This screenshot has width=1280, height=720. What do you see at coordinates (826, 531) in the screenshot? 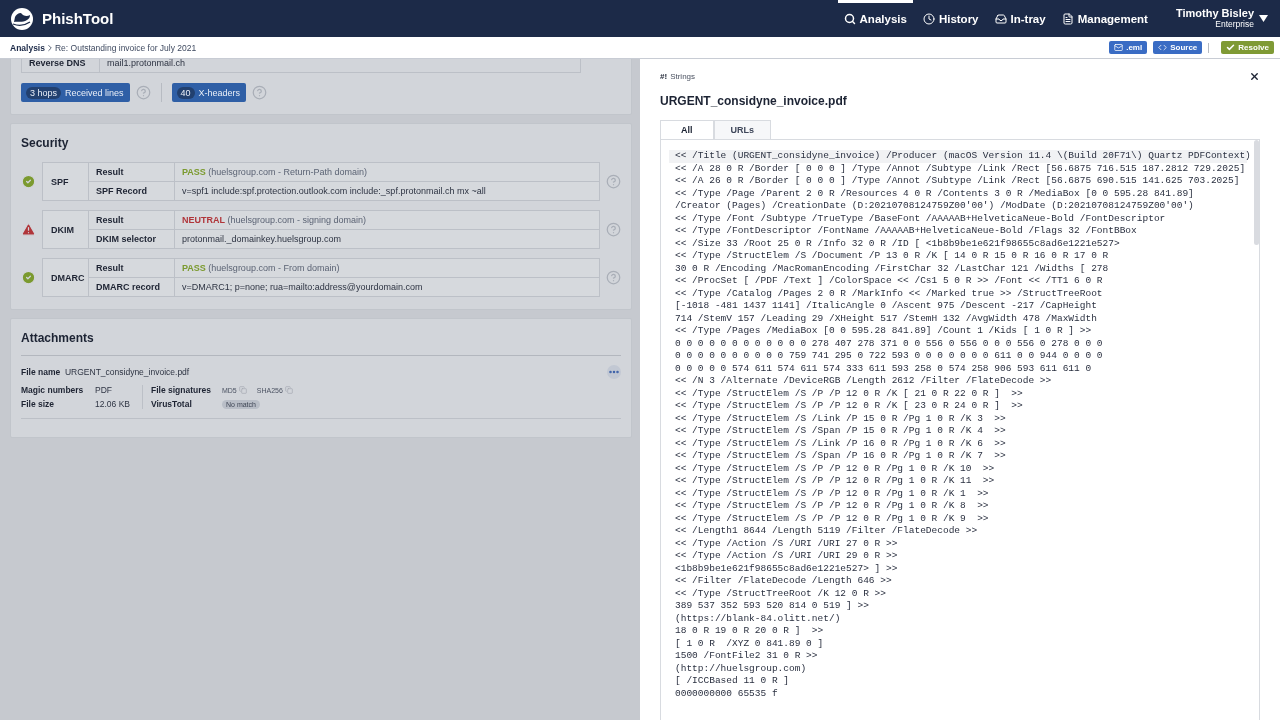
I see `string-line: << /Length1 8644 /Length 5119 /Filter /FlateDecode >>` at bounding box center [826, 531].